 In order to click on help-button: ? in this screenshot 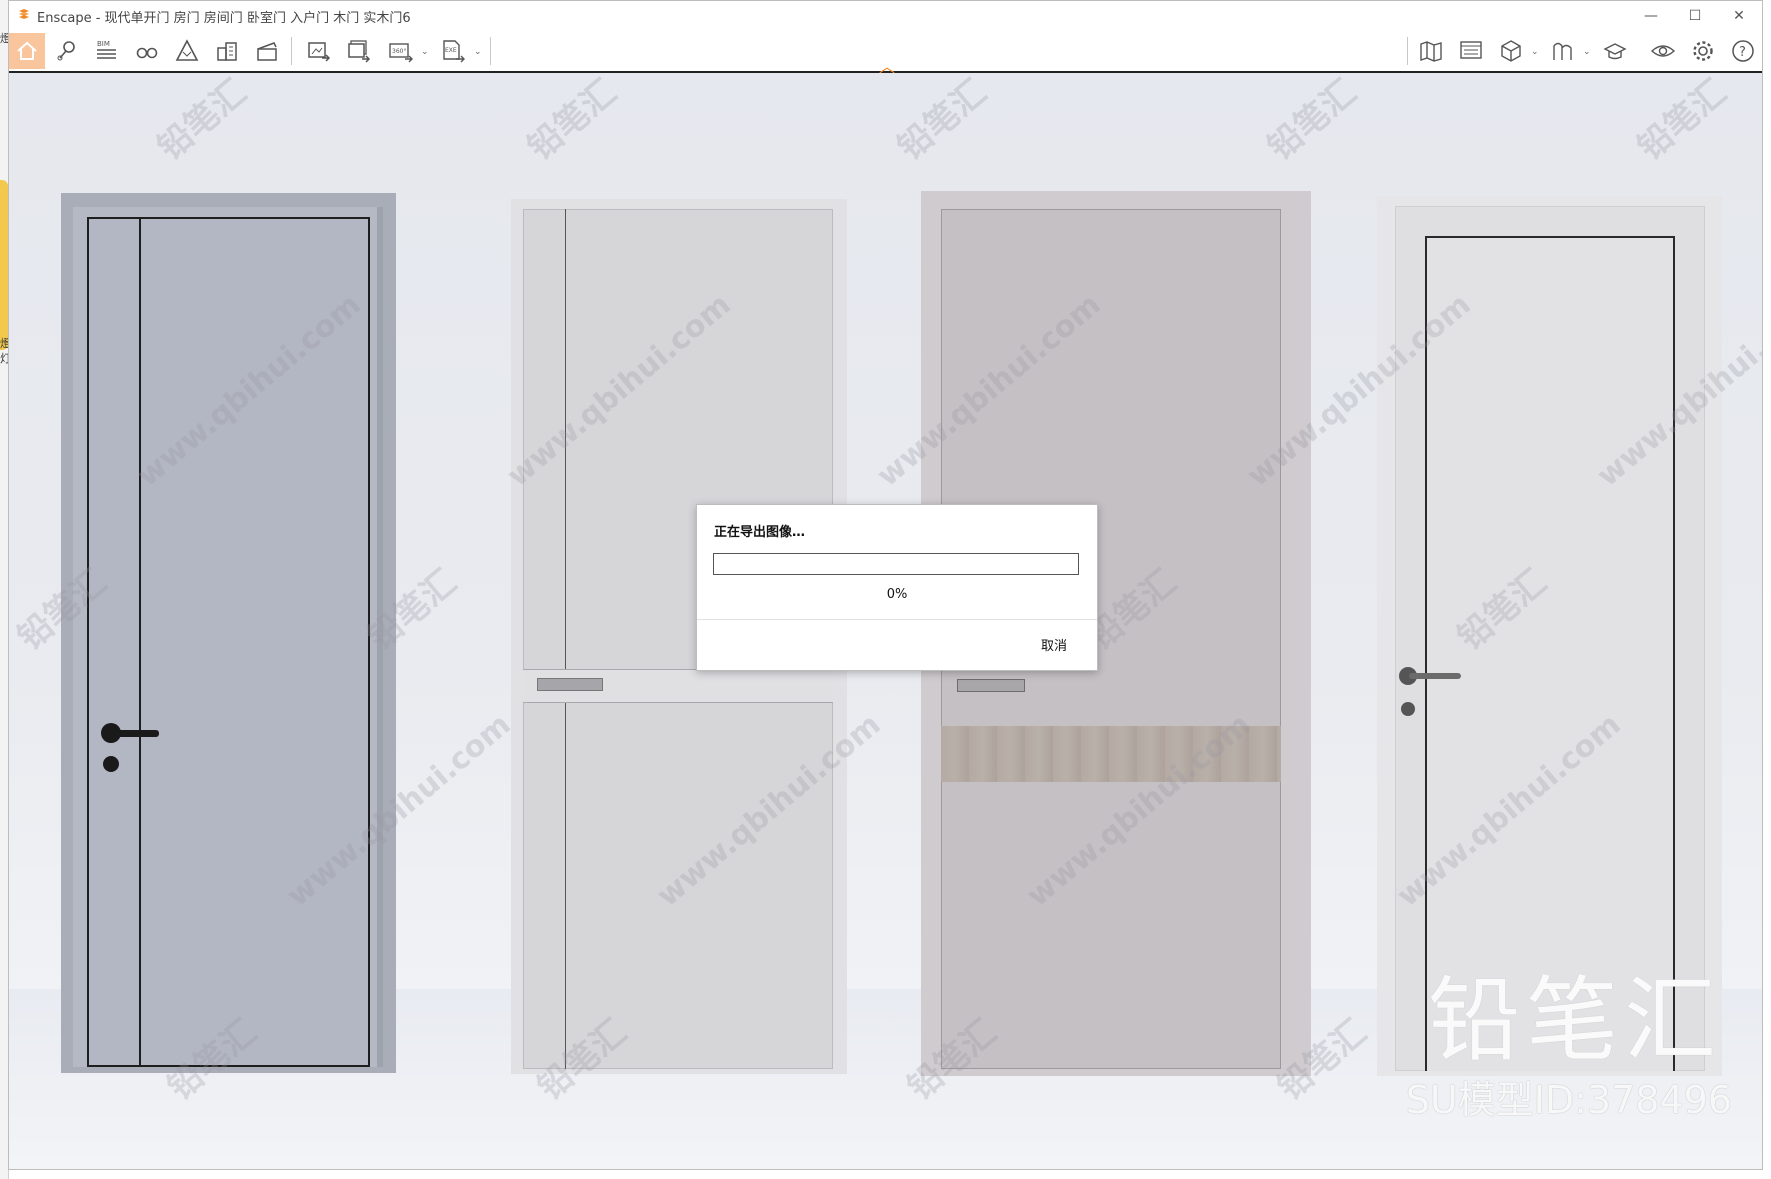, I will do `click(1743, 51)`.